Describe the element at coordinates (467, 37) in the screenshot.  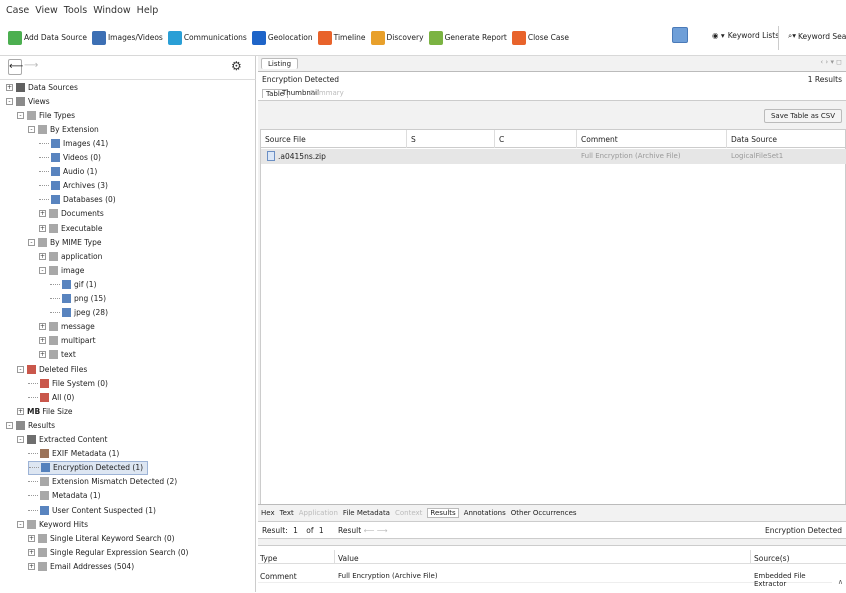
I see `generate-report-button: Generate Report` at that location.